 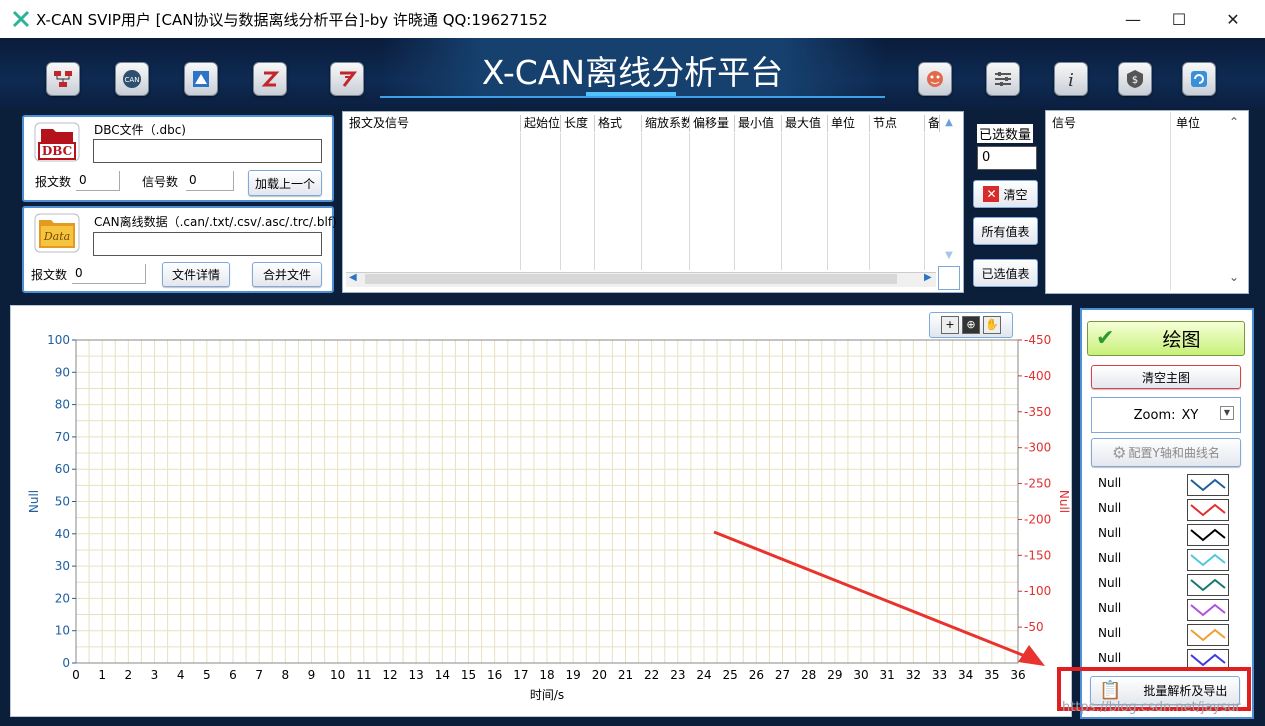 What do you see at coordinates (1003, 79) in the screenshot?
I see `settings-tool-button` at bounding box center [1003, 79].